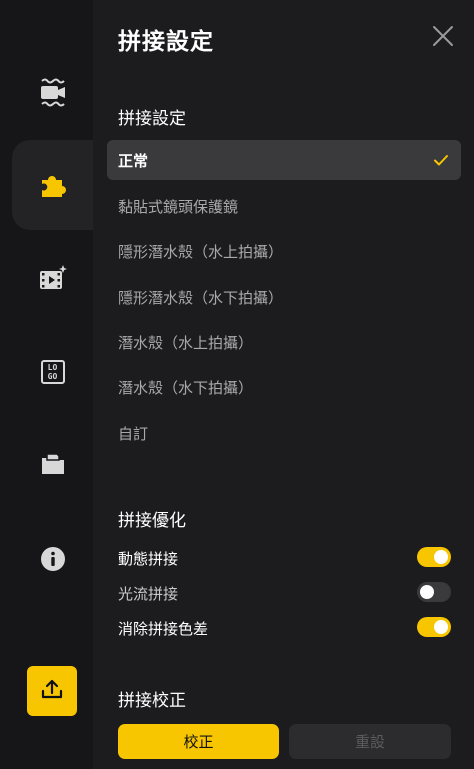  What do you see at coordinates (284, 593) in the screenshot?
I see `toggle-row-optical-flow: 光流拼接` at bounding box center [284, 593].